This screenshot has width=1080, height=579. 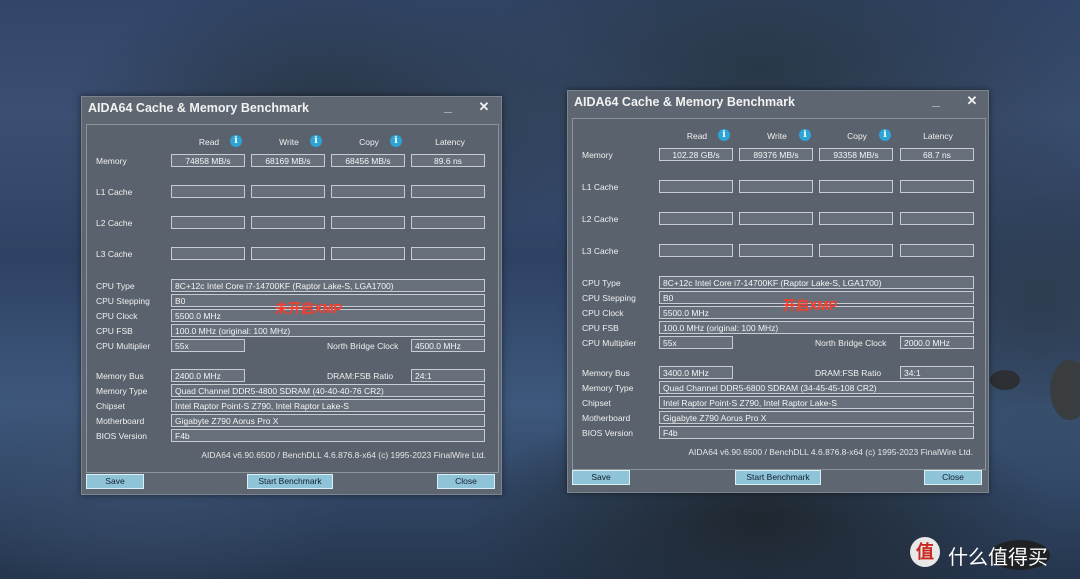 What do you see at coordinates (363, 346) in the screenshot?
I see `north-bridge-clock-label: North Bridge Clock` at bounding box center [363, 346].